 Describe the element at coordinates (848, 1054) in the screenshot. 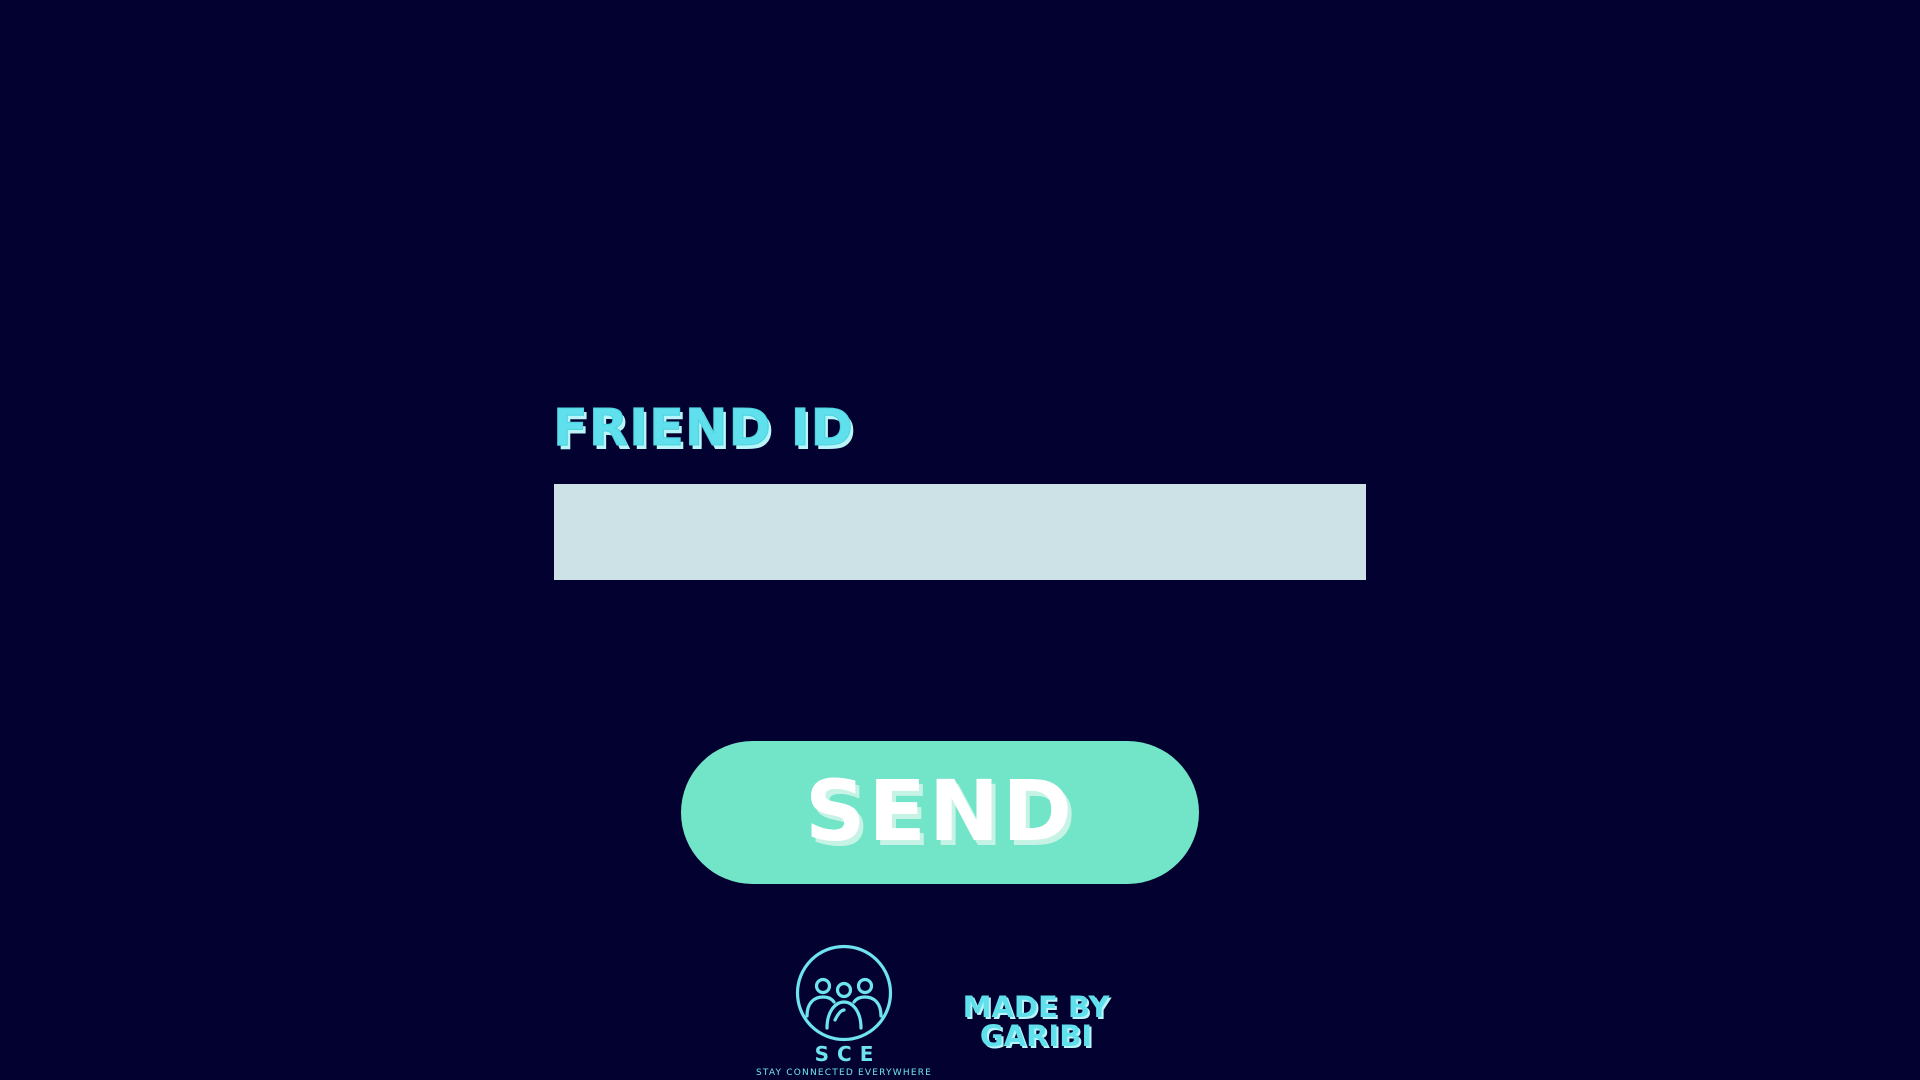

I see `logo-name: SCE` at that location.